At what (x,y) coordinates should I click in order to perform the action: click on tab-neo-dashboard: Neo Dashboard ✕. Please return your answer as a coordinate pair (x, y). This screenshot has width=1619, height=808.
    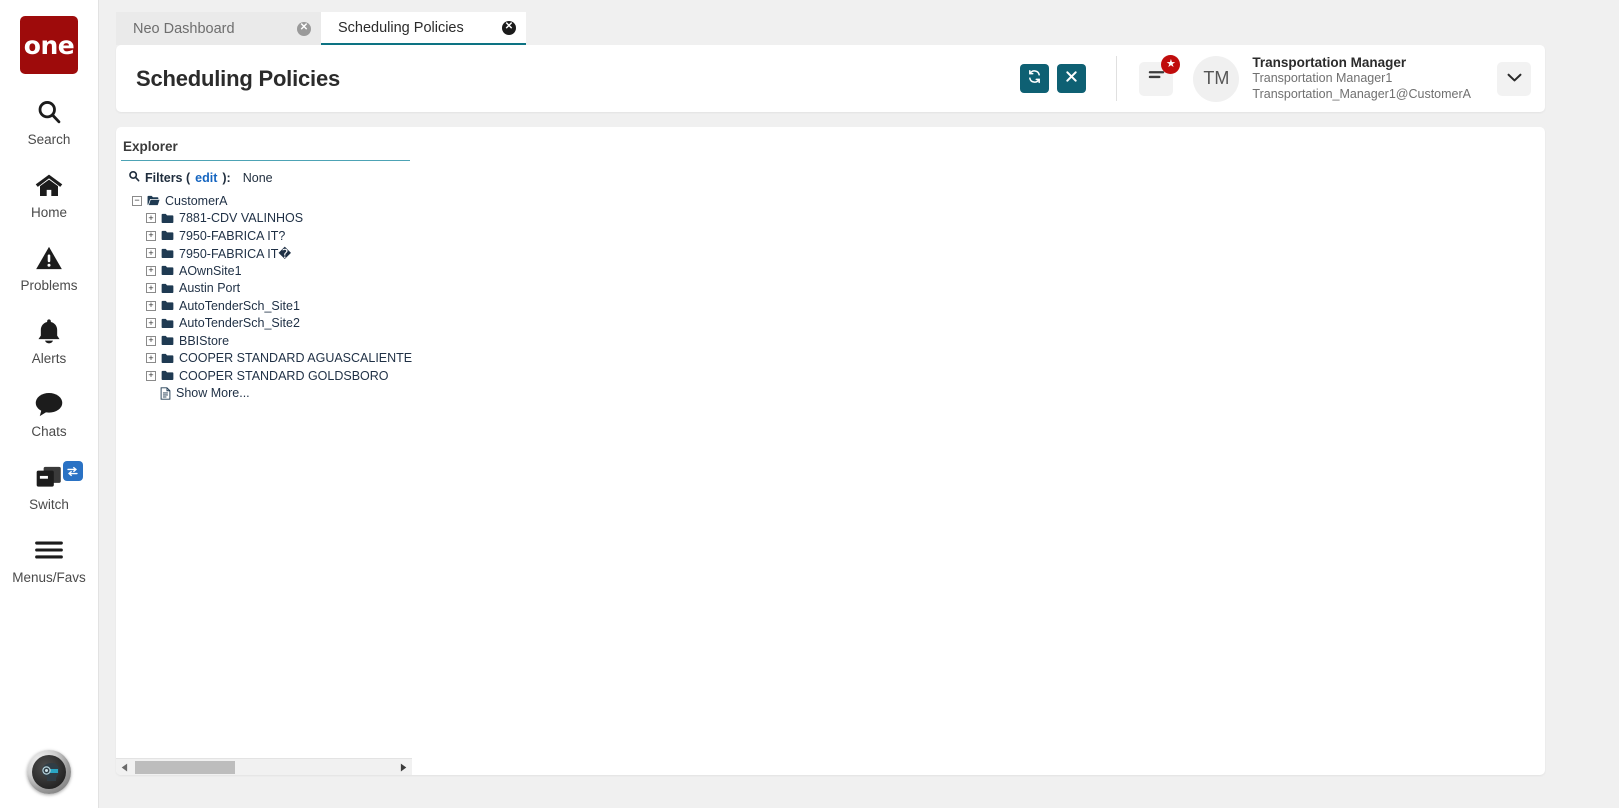
    Looking at the image, I should click on (218, 28).